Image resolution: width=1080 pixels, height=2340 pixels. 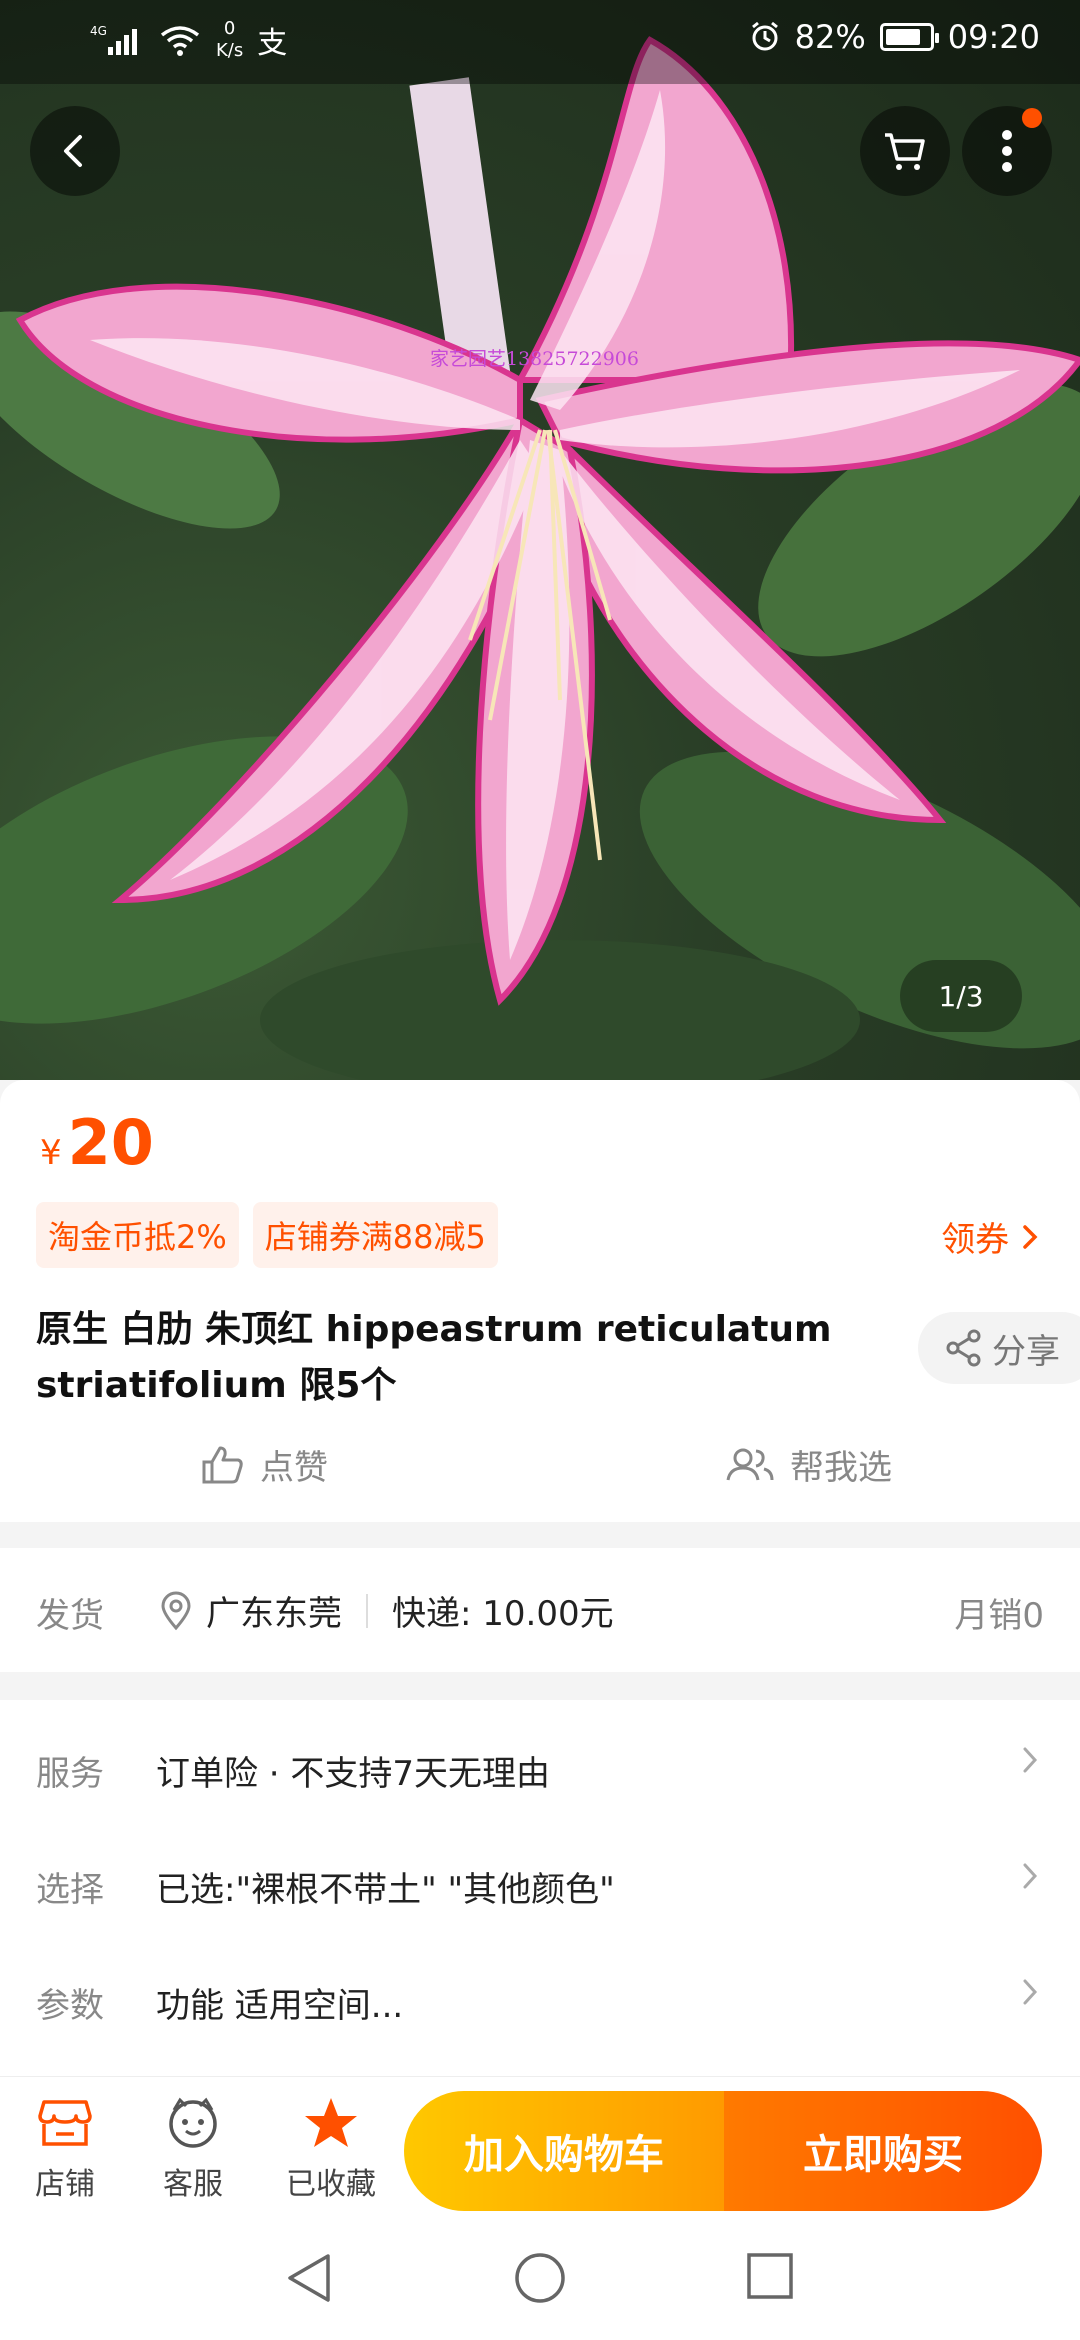 What do you see at coordinates (110, 1142) in the screenshot?
I see `price-amount: 20` at bounding box center [110, 1142].